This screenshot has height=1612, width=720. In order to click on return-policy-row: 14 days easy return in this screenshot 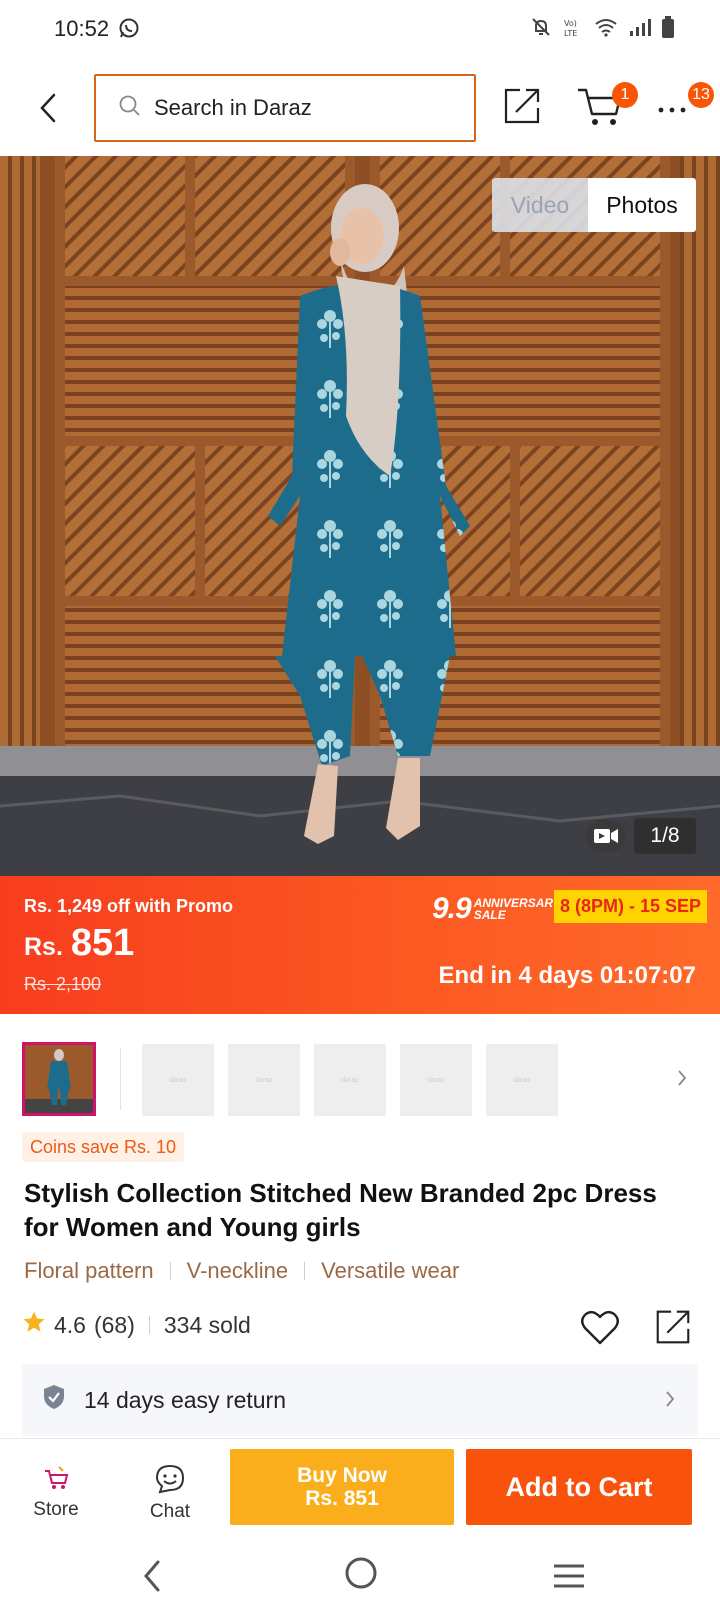, I will do `click(360, 1400)`.